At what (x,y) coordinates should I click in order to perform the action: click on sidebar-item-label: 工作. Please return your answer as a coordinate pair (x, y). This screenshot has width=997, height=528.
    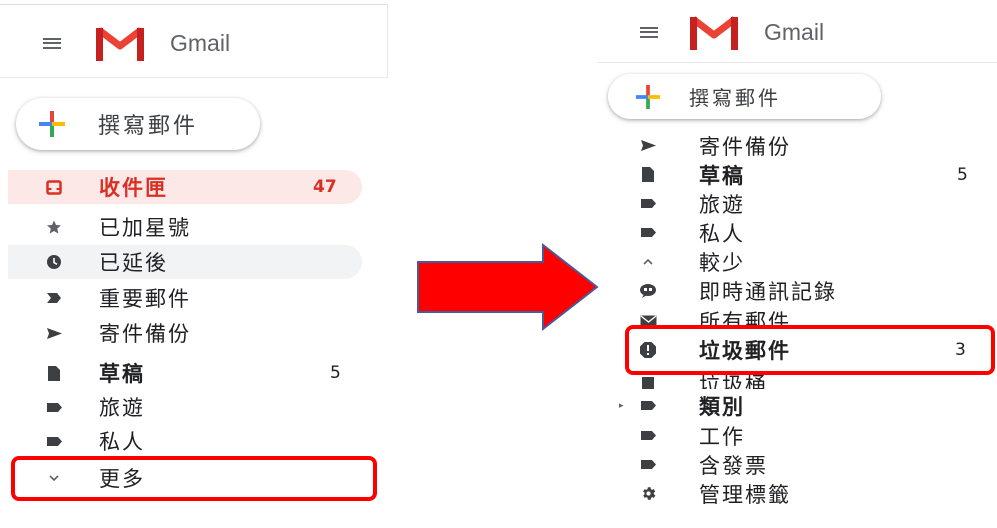
    Looking at the image, I should click on (722, 436).